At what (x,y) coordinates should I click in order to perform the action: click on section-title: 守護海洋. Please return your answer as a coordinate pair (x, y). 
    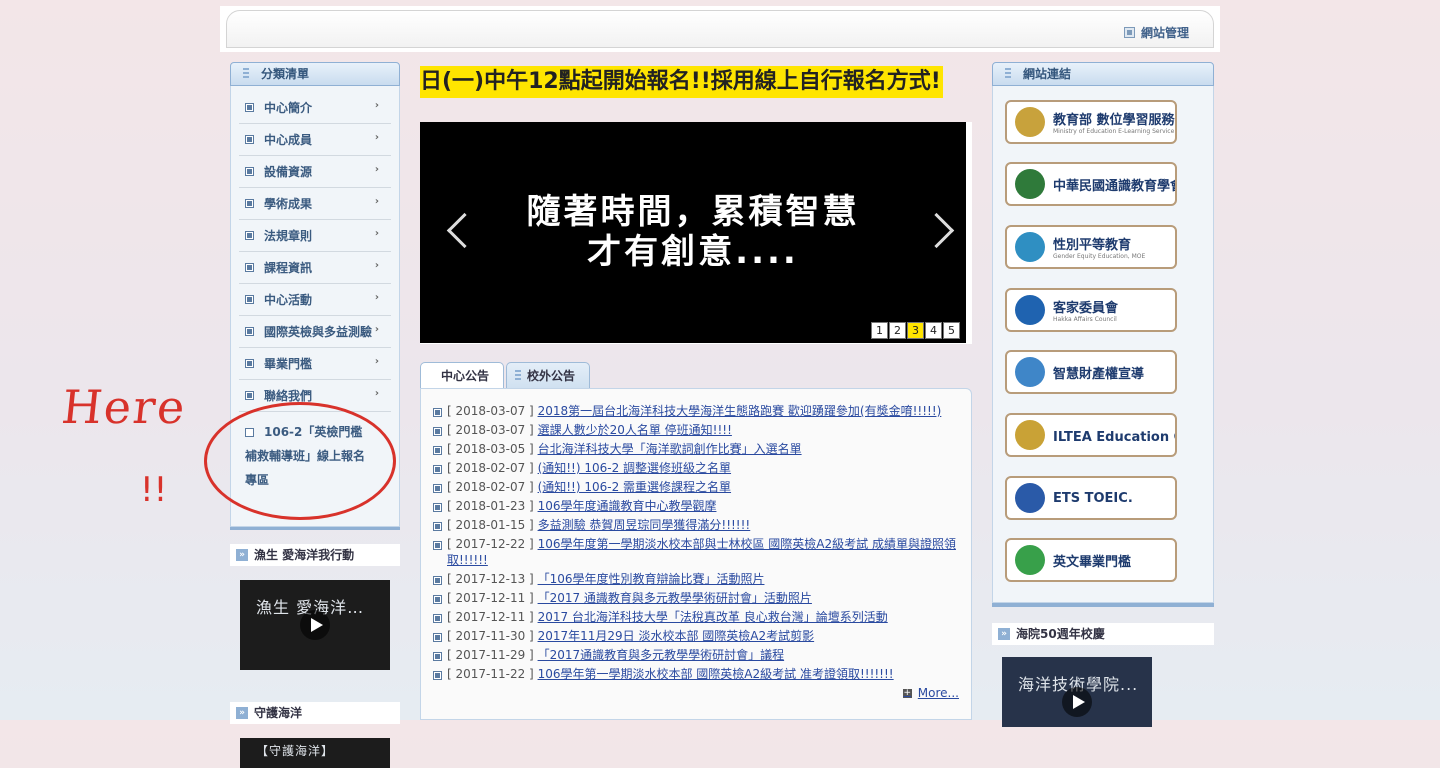
    Looking at the image, I should click on (278, 713).